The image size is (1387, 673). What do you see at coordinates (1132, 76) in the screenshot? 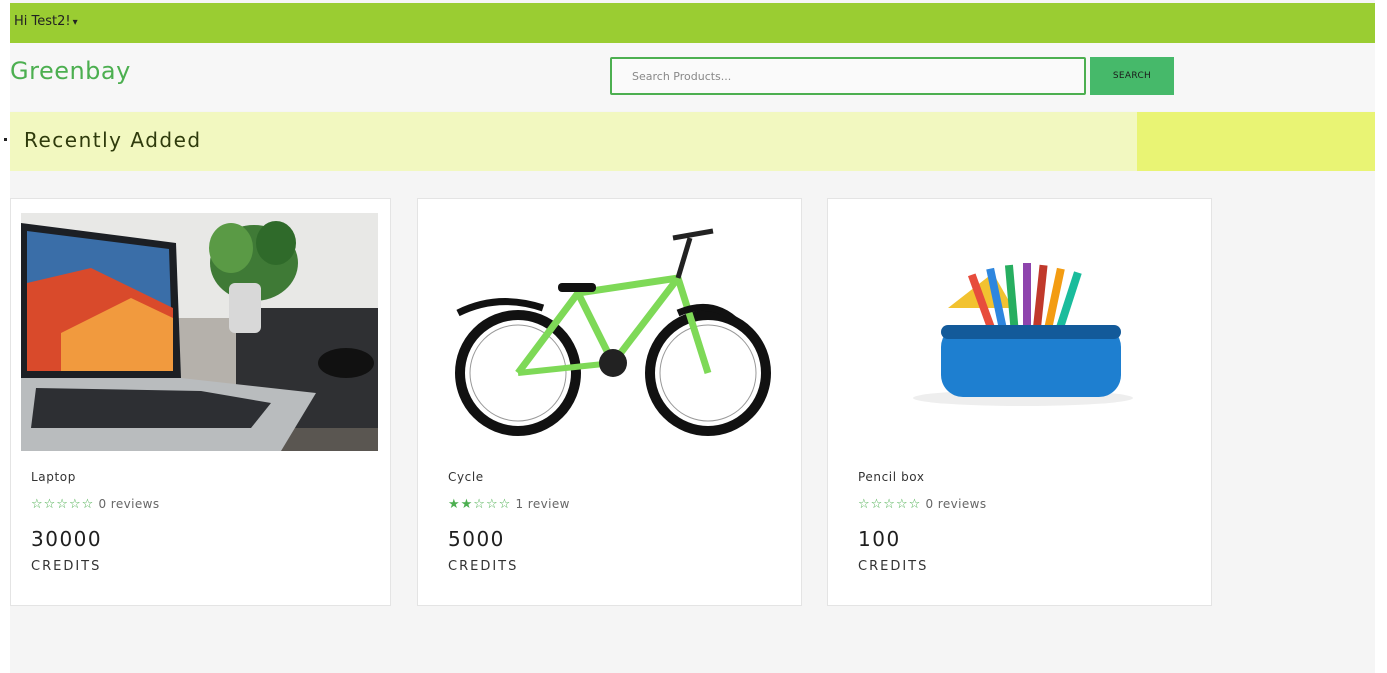
I see `search-button: SEARCH` at bounding box center [1132, 76].